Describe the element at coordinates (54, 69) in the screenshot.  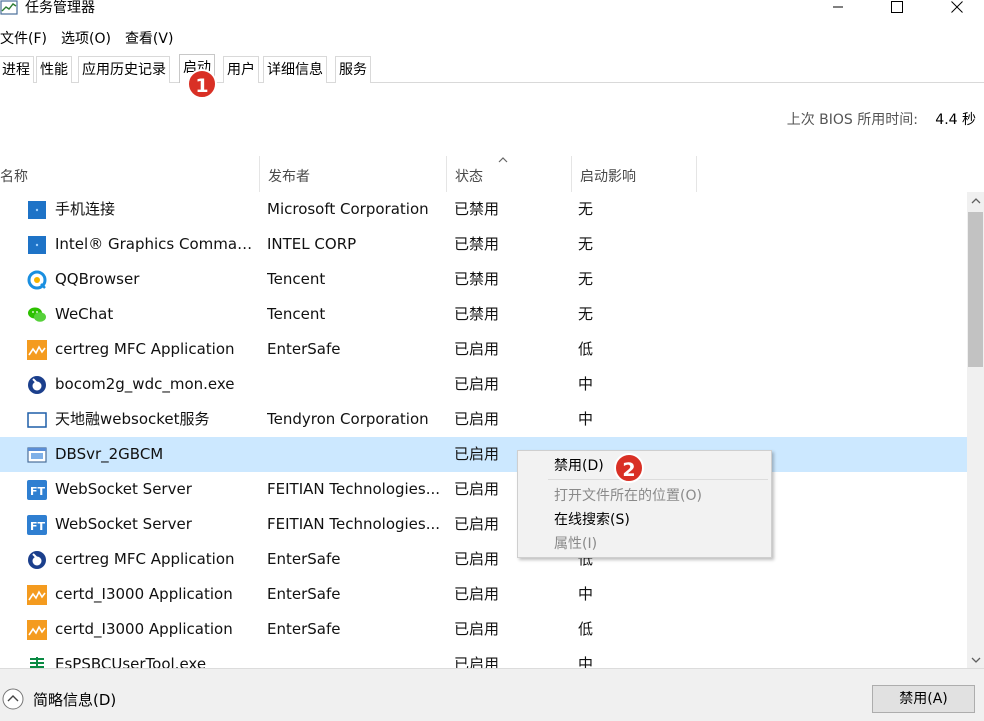
I see `tab-performance: 性能` at that location.